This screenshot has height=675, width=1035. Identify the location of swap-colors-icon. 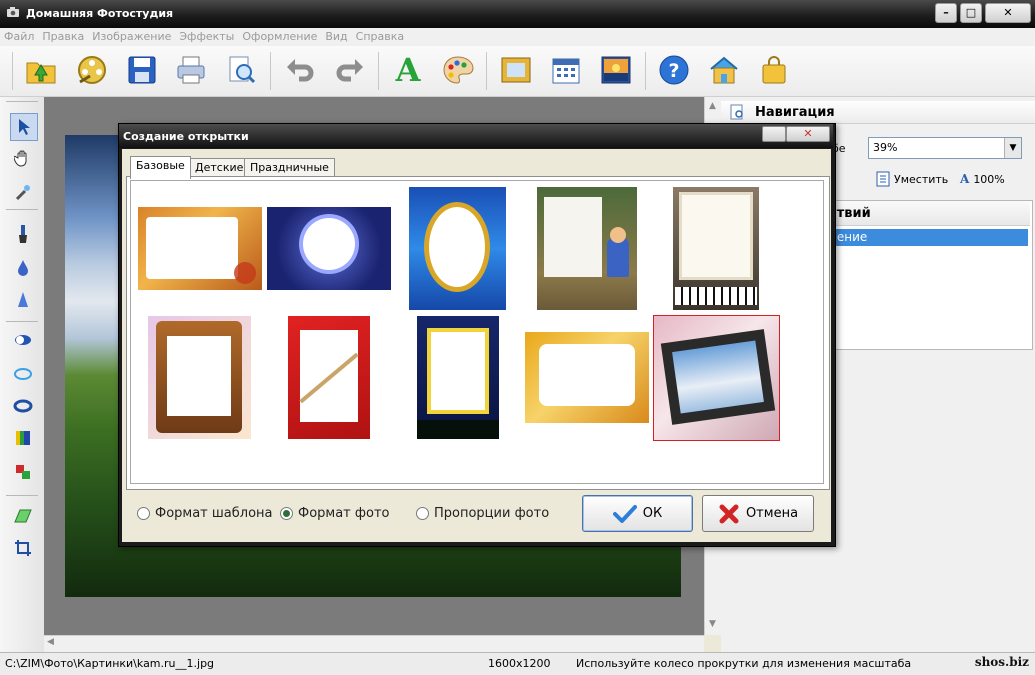
(23, 472).